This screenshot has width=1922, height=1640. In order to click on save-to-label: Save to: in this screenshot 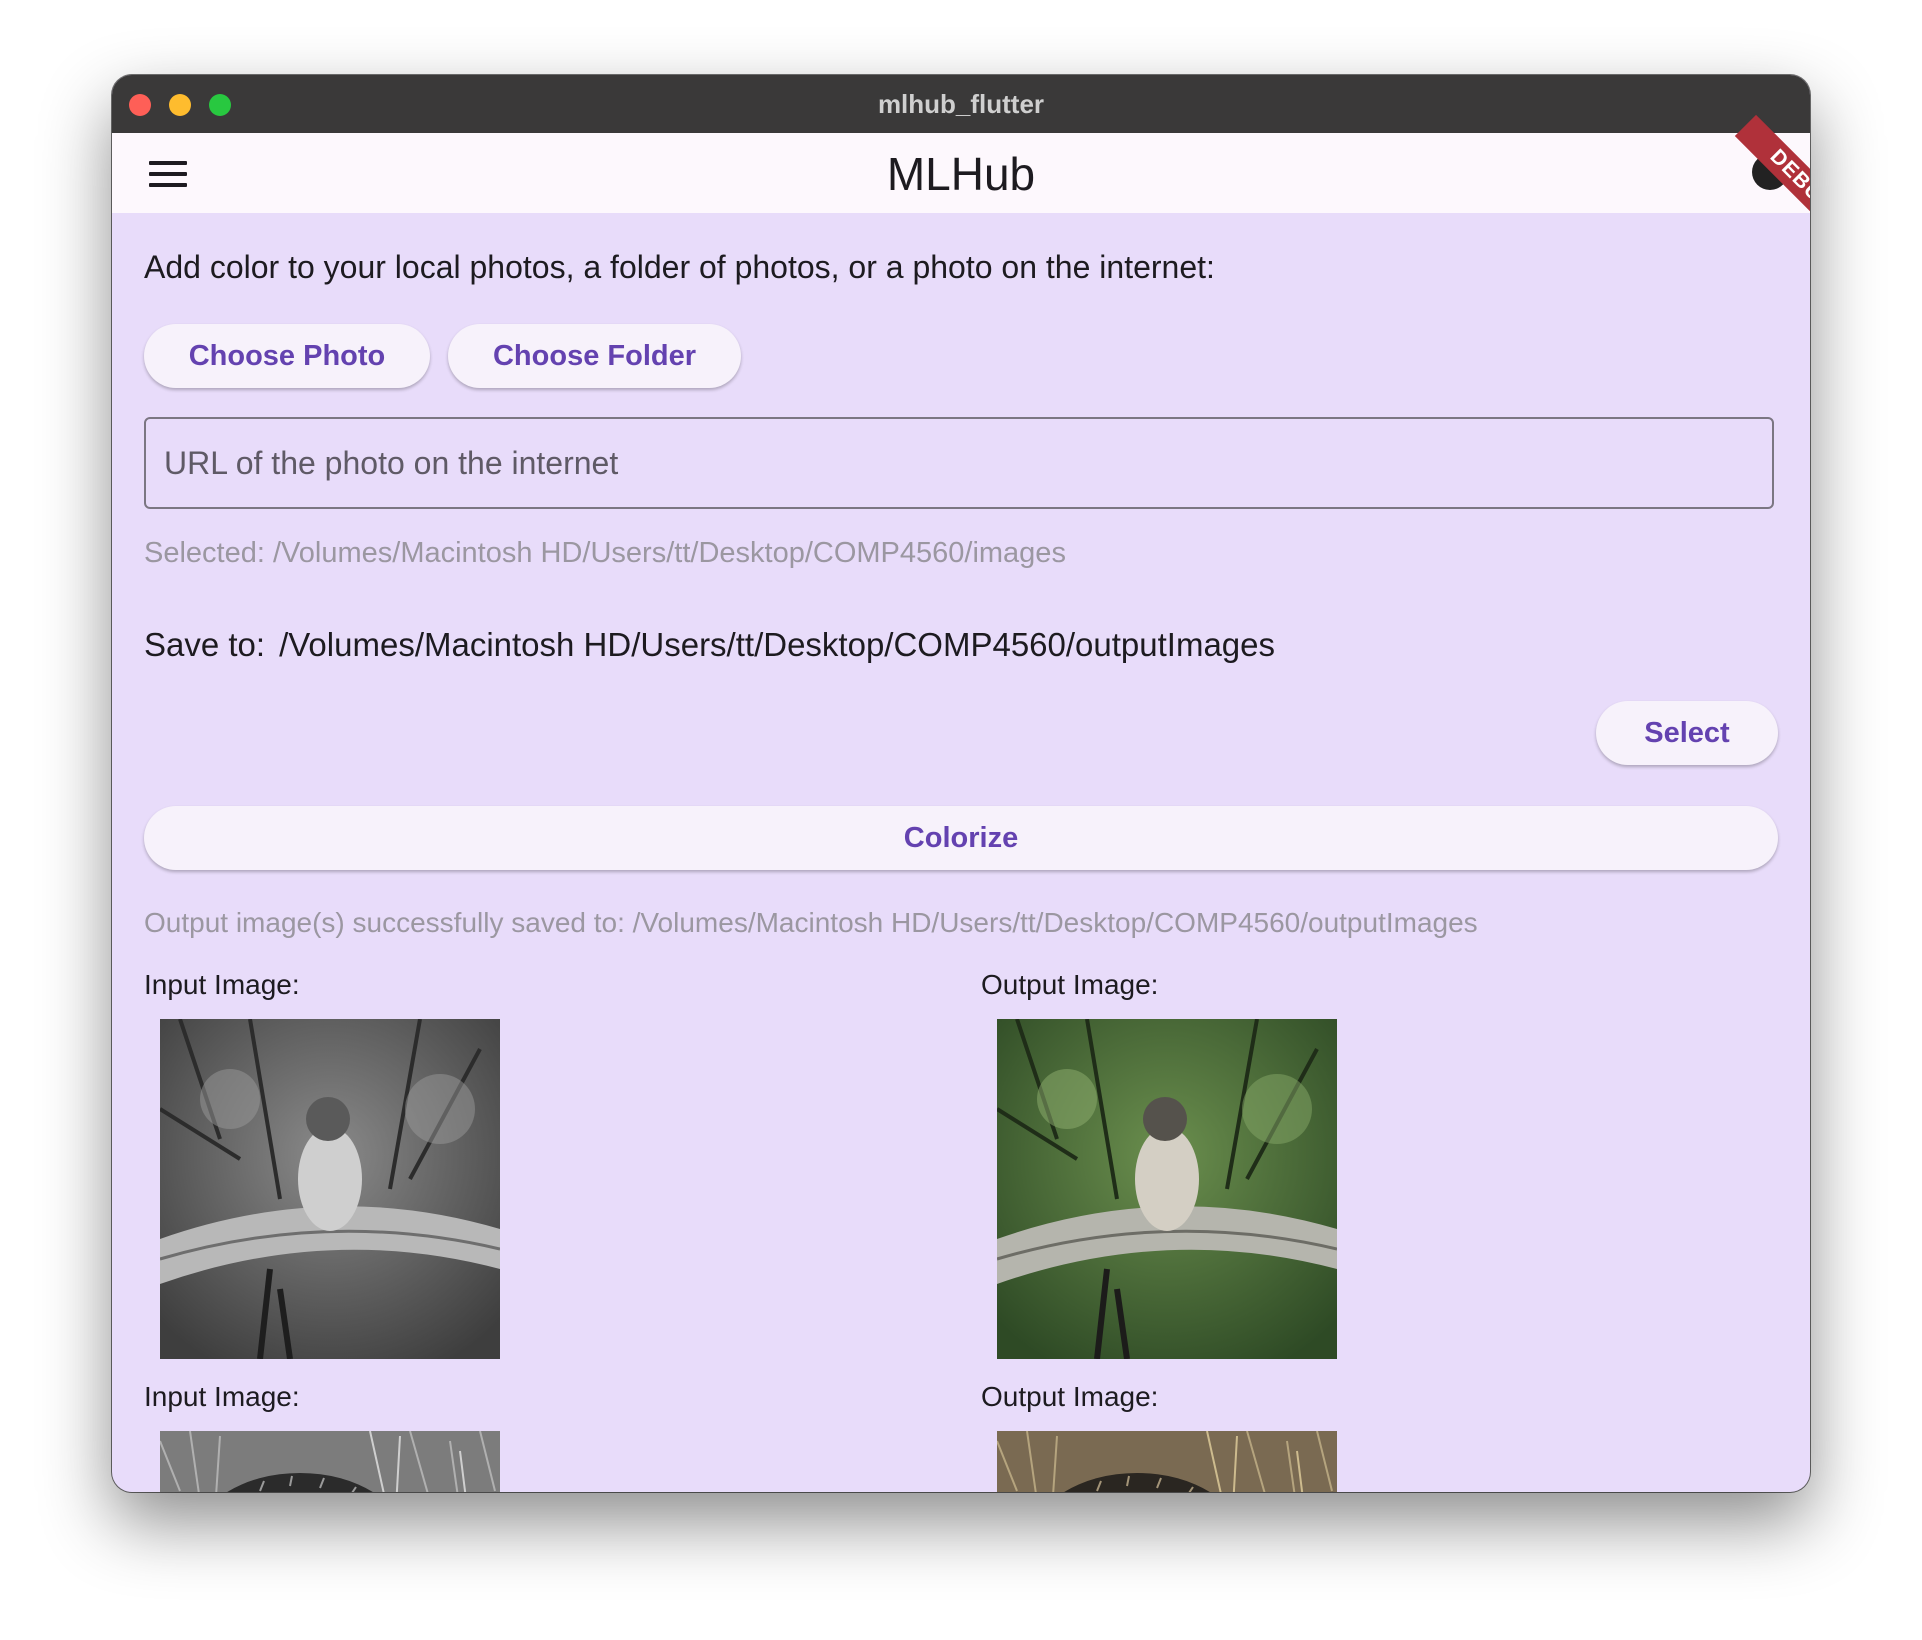, I will do `click(205, 644)`.